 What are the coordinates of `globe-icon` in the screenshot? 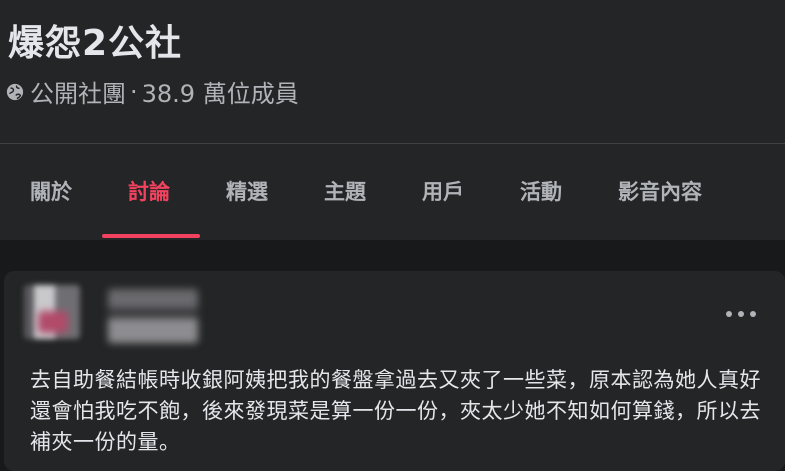 It's located at (15, 91).